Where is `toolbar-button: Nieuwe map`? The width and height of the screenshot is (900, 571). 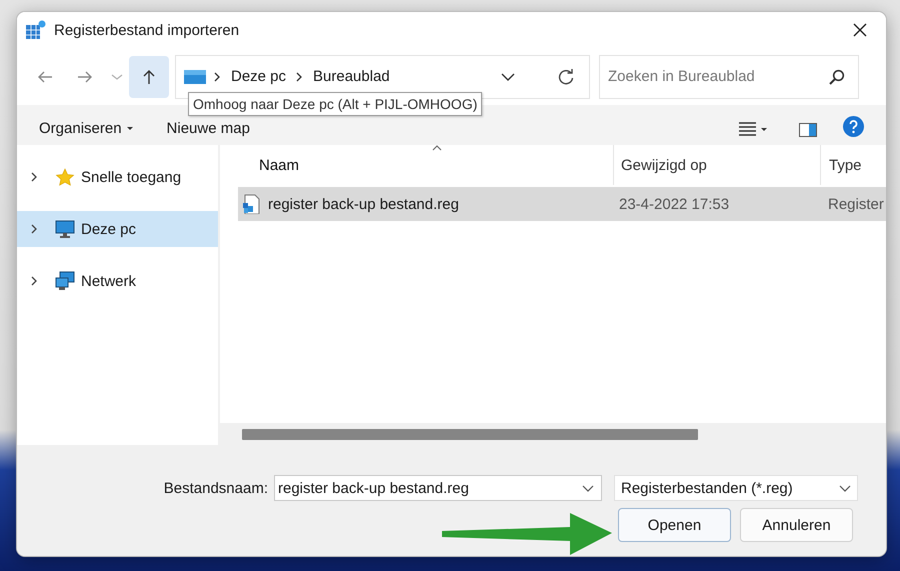
toolbar-button: Nieuwe map is located at coordinates (208, 128).